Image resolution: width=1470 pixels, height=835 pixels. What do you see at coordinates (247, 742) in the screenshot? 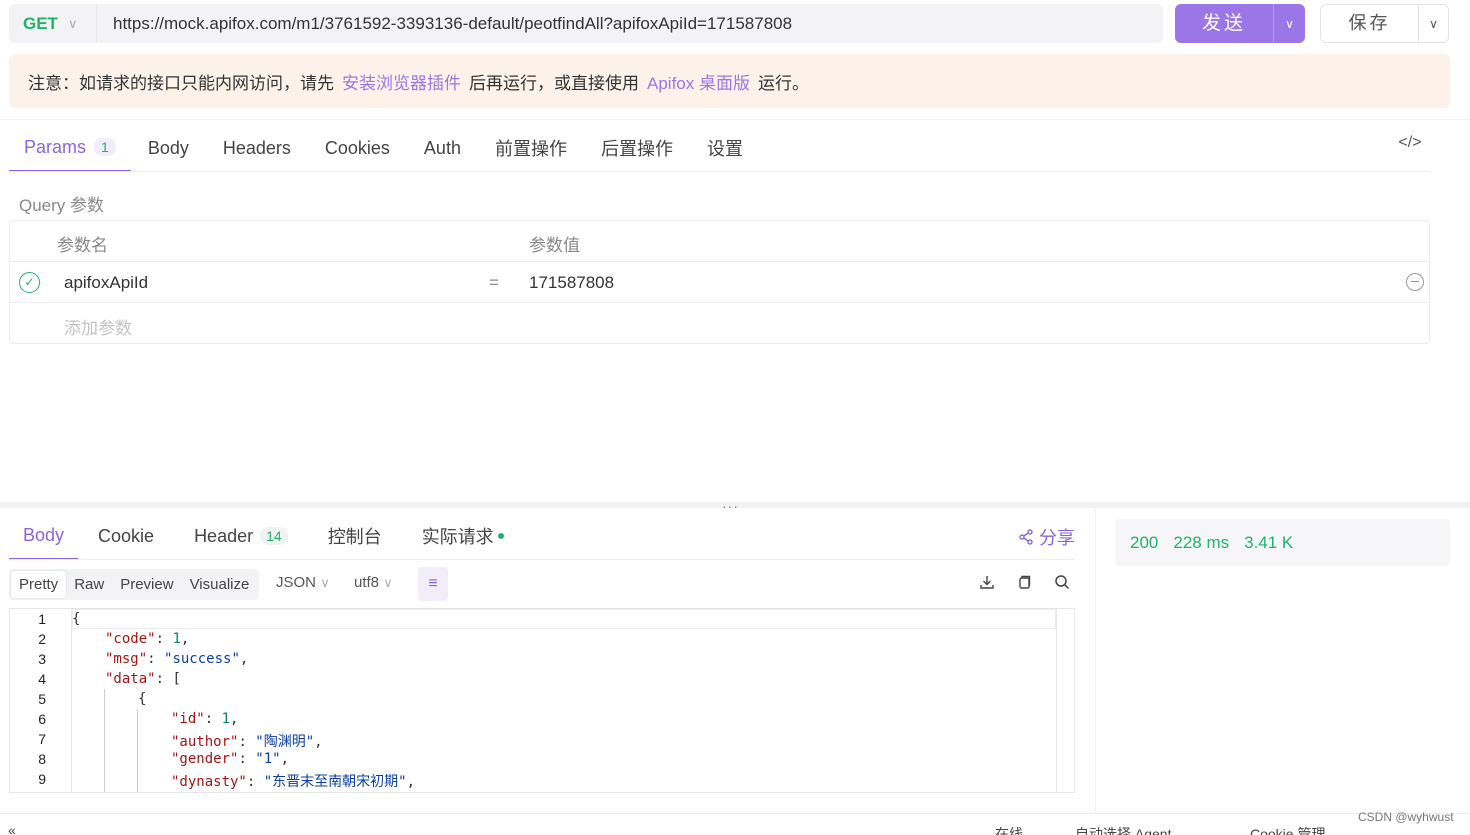
I see `code-line: "author": "陶渊明",` at bounding box center [247, 742].